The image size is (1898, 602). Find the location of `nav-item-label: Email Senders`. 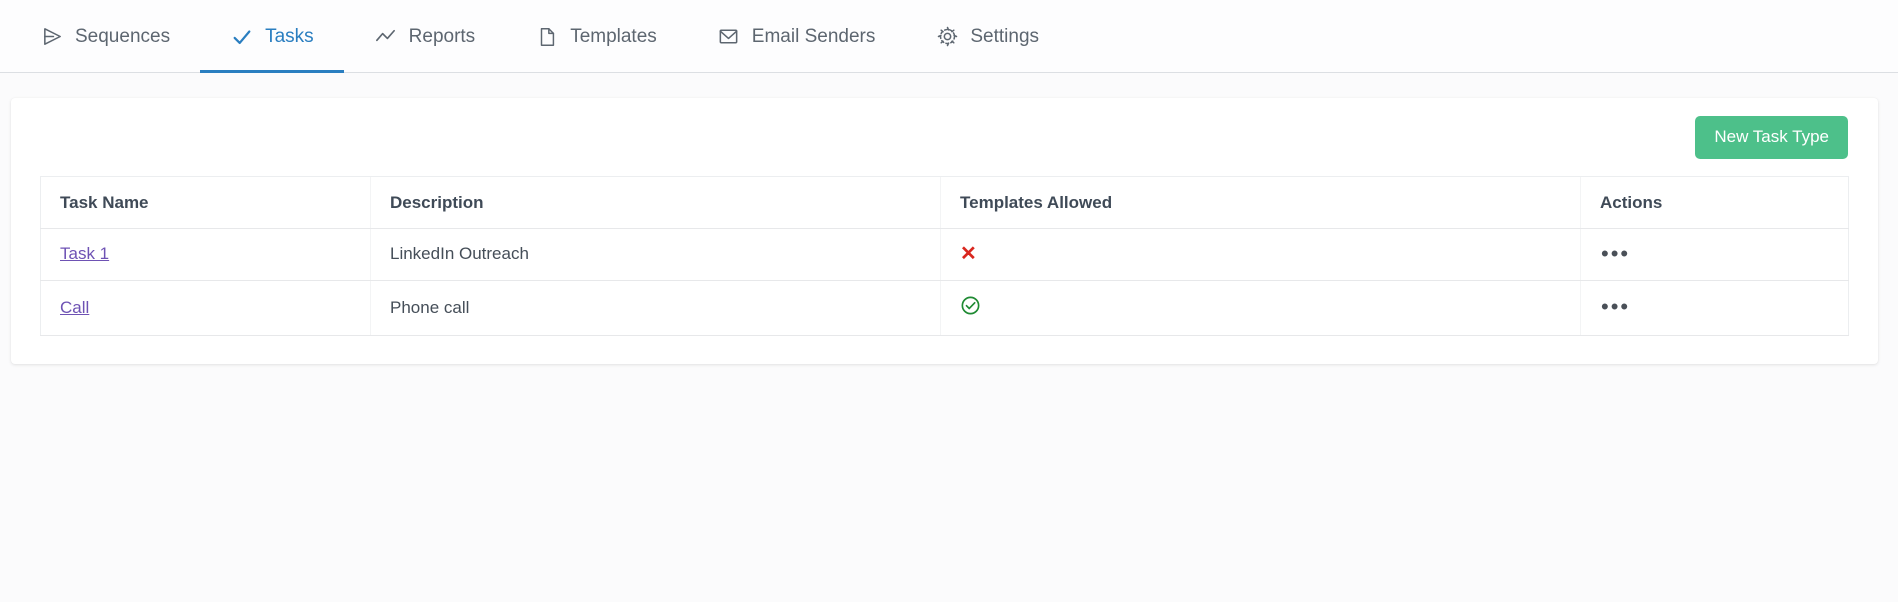

nav-item-label: Email Senders is located at coordinates (813, 36).